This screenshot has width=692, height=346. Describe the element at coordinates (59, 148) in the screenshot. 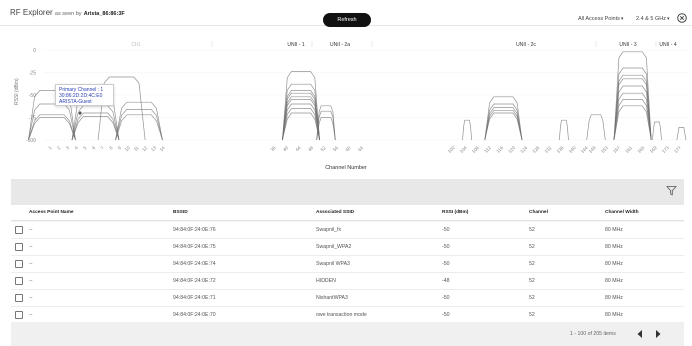

I see `x-tick-label: 2` at that location.